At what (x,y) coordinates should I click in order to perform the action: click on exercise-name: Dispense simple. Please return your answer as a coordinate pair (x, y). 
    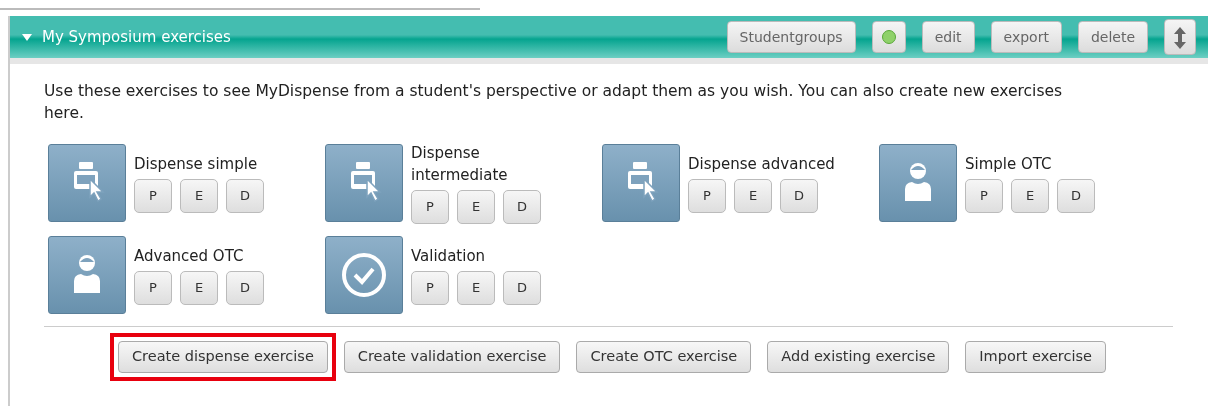
    Looking at the image, I should click on (196, 164).